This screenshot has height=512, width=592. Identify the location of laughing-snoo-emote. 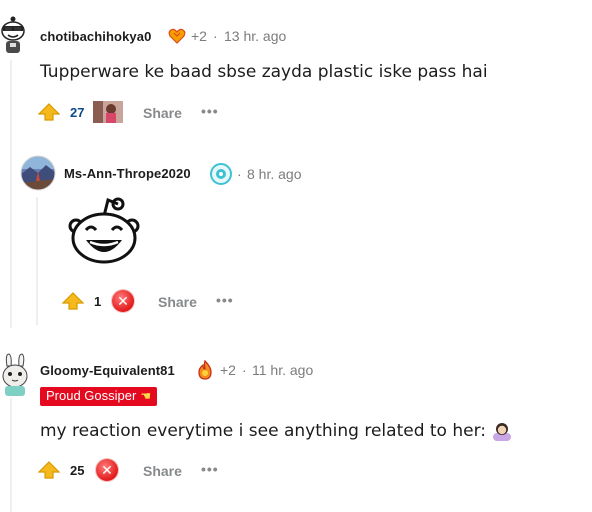
(104, 232).